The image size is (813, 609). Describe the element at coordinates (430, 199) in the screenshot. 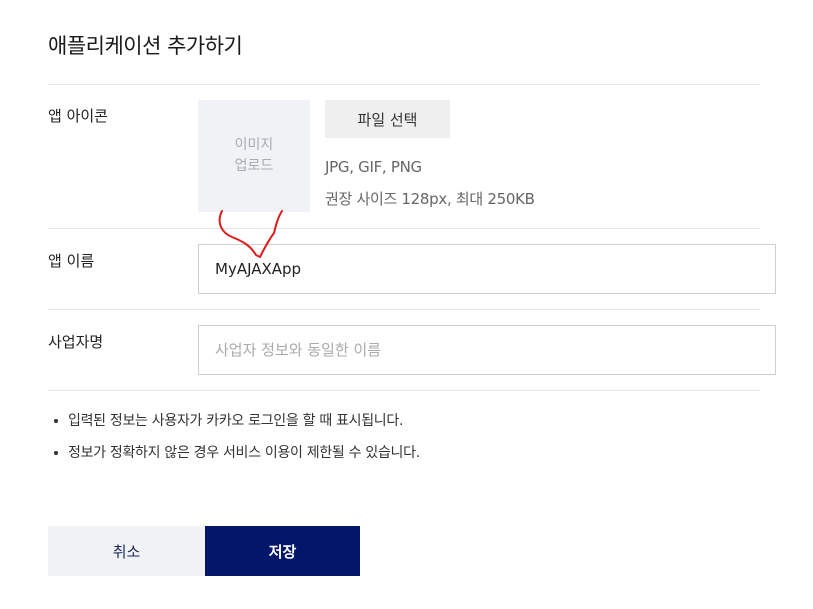

I see `file-size-hint: 권장 사이즈 128px, 최대 250KB` at that location.